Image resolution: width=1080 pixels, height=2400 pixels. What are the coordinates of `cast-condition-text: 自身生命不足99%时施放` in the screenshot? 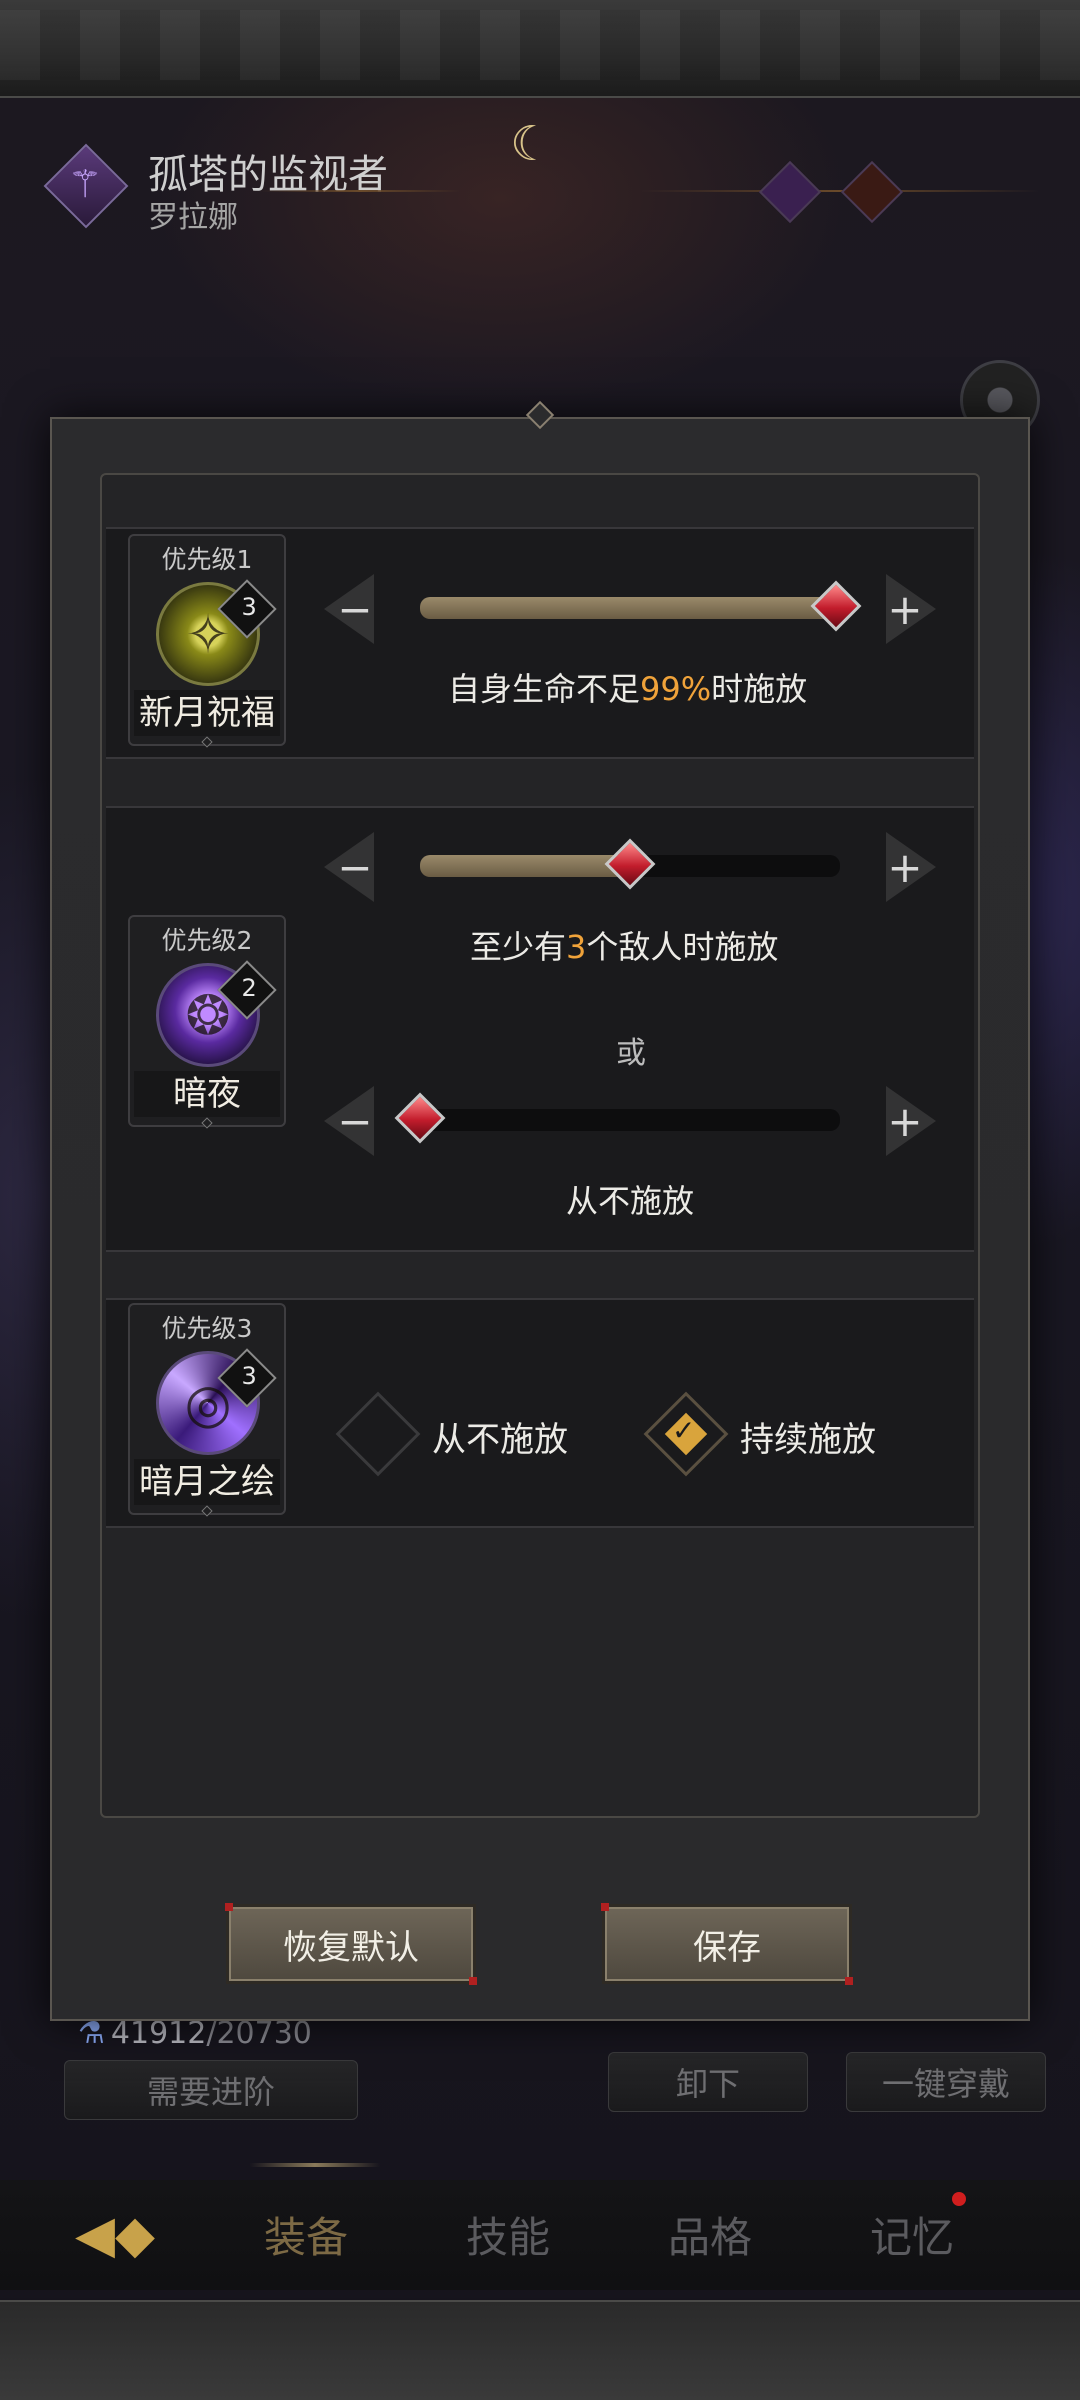 It's located at (628, 689).